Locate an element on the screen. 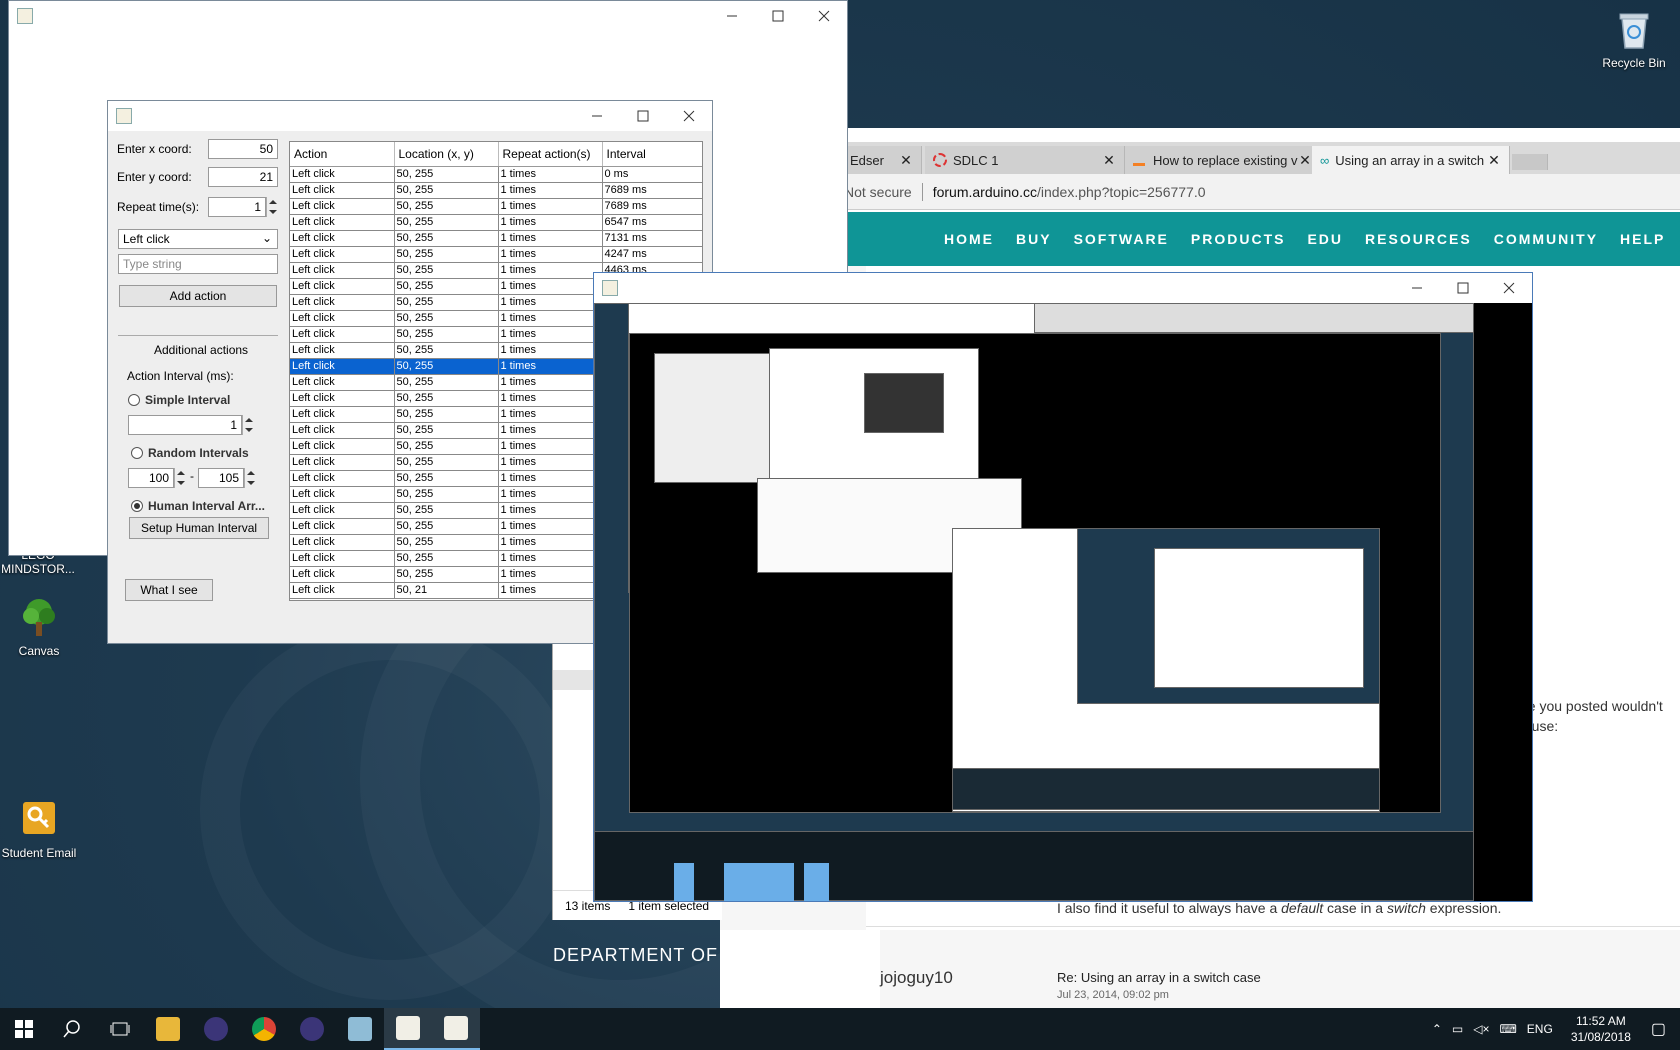  new-tab-button is located at coordinates (1530, 162).